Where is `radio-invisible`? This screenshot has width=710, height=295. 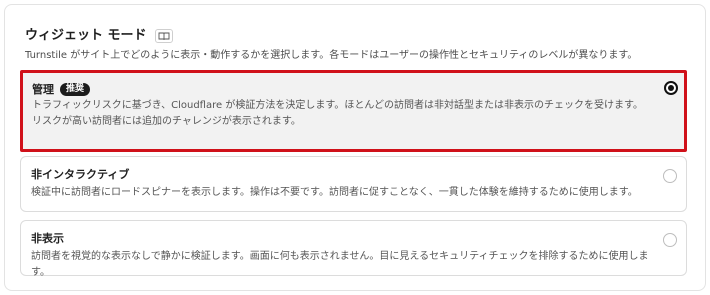 radio-invisible is located at coordinates (670, 240).